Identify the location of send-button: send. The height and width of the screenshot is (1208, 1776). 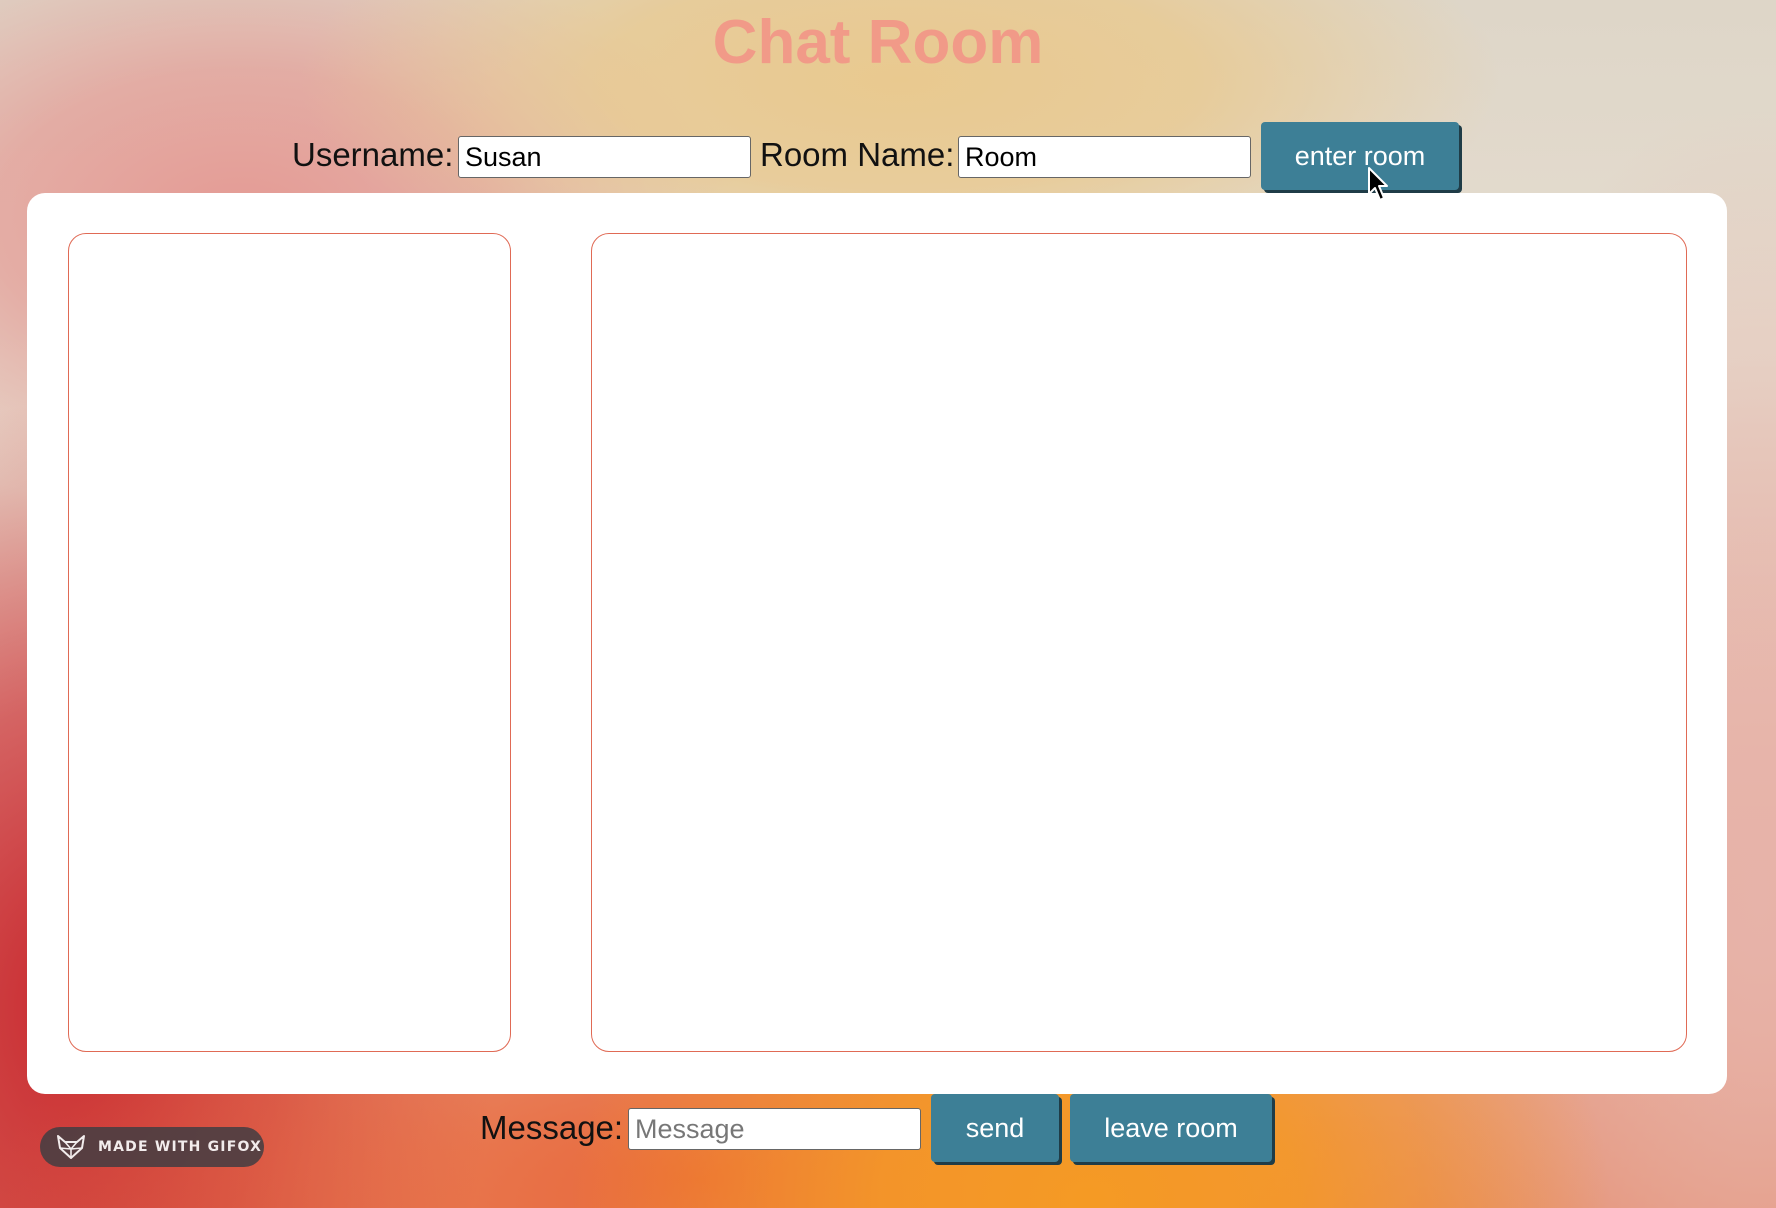
(995, 1128).